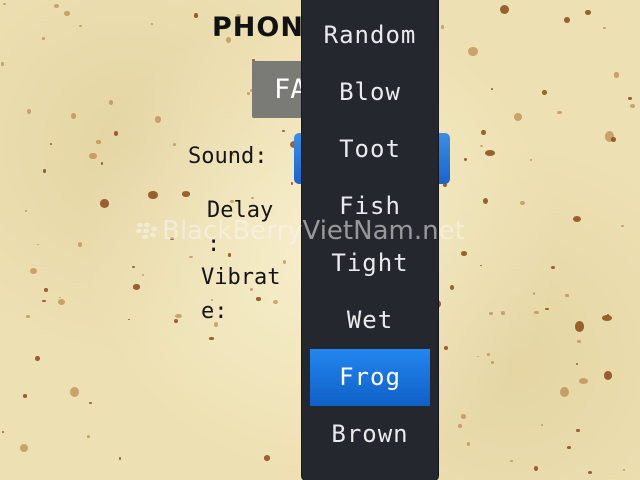 This screenshot has width=640, height=480. Describe the element at coordinates (228, 156) in the screenshot. I see `sound-label: Sound:` at that location.